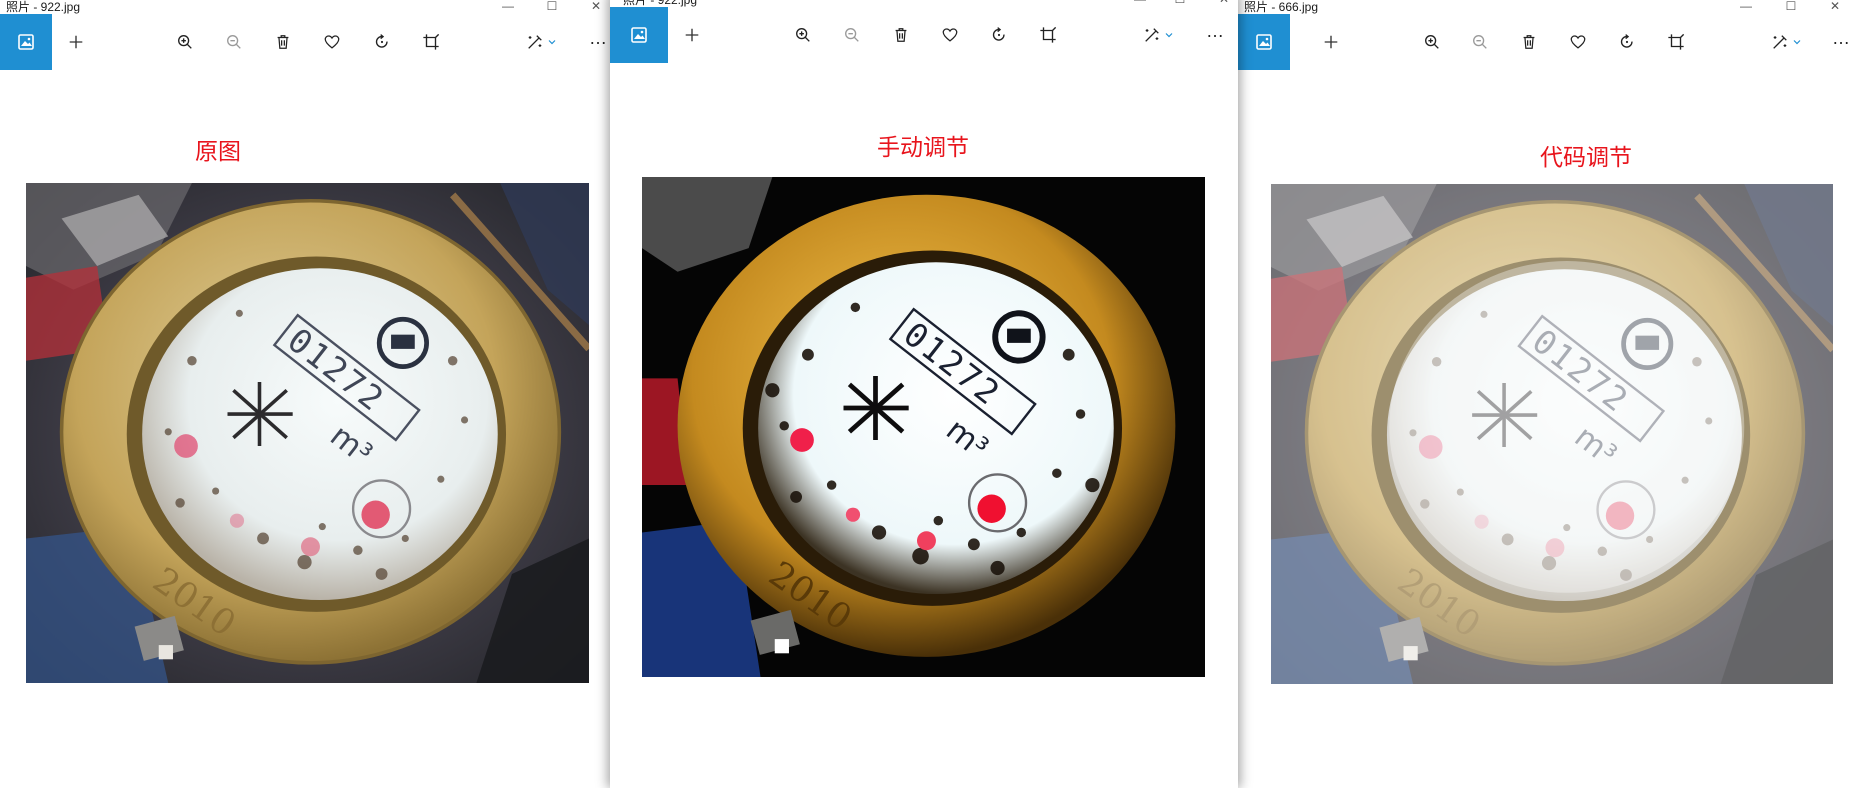  Describe the element at coordinates (1586, 158) in the screenshot. I see `caption-label: 代码调节` at that location.